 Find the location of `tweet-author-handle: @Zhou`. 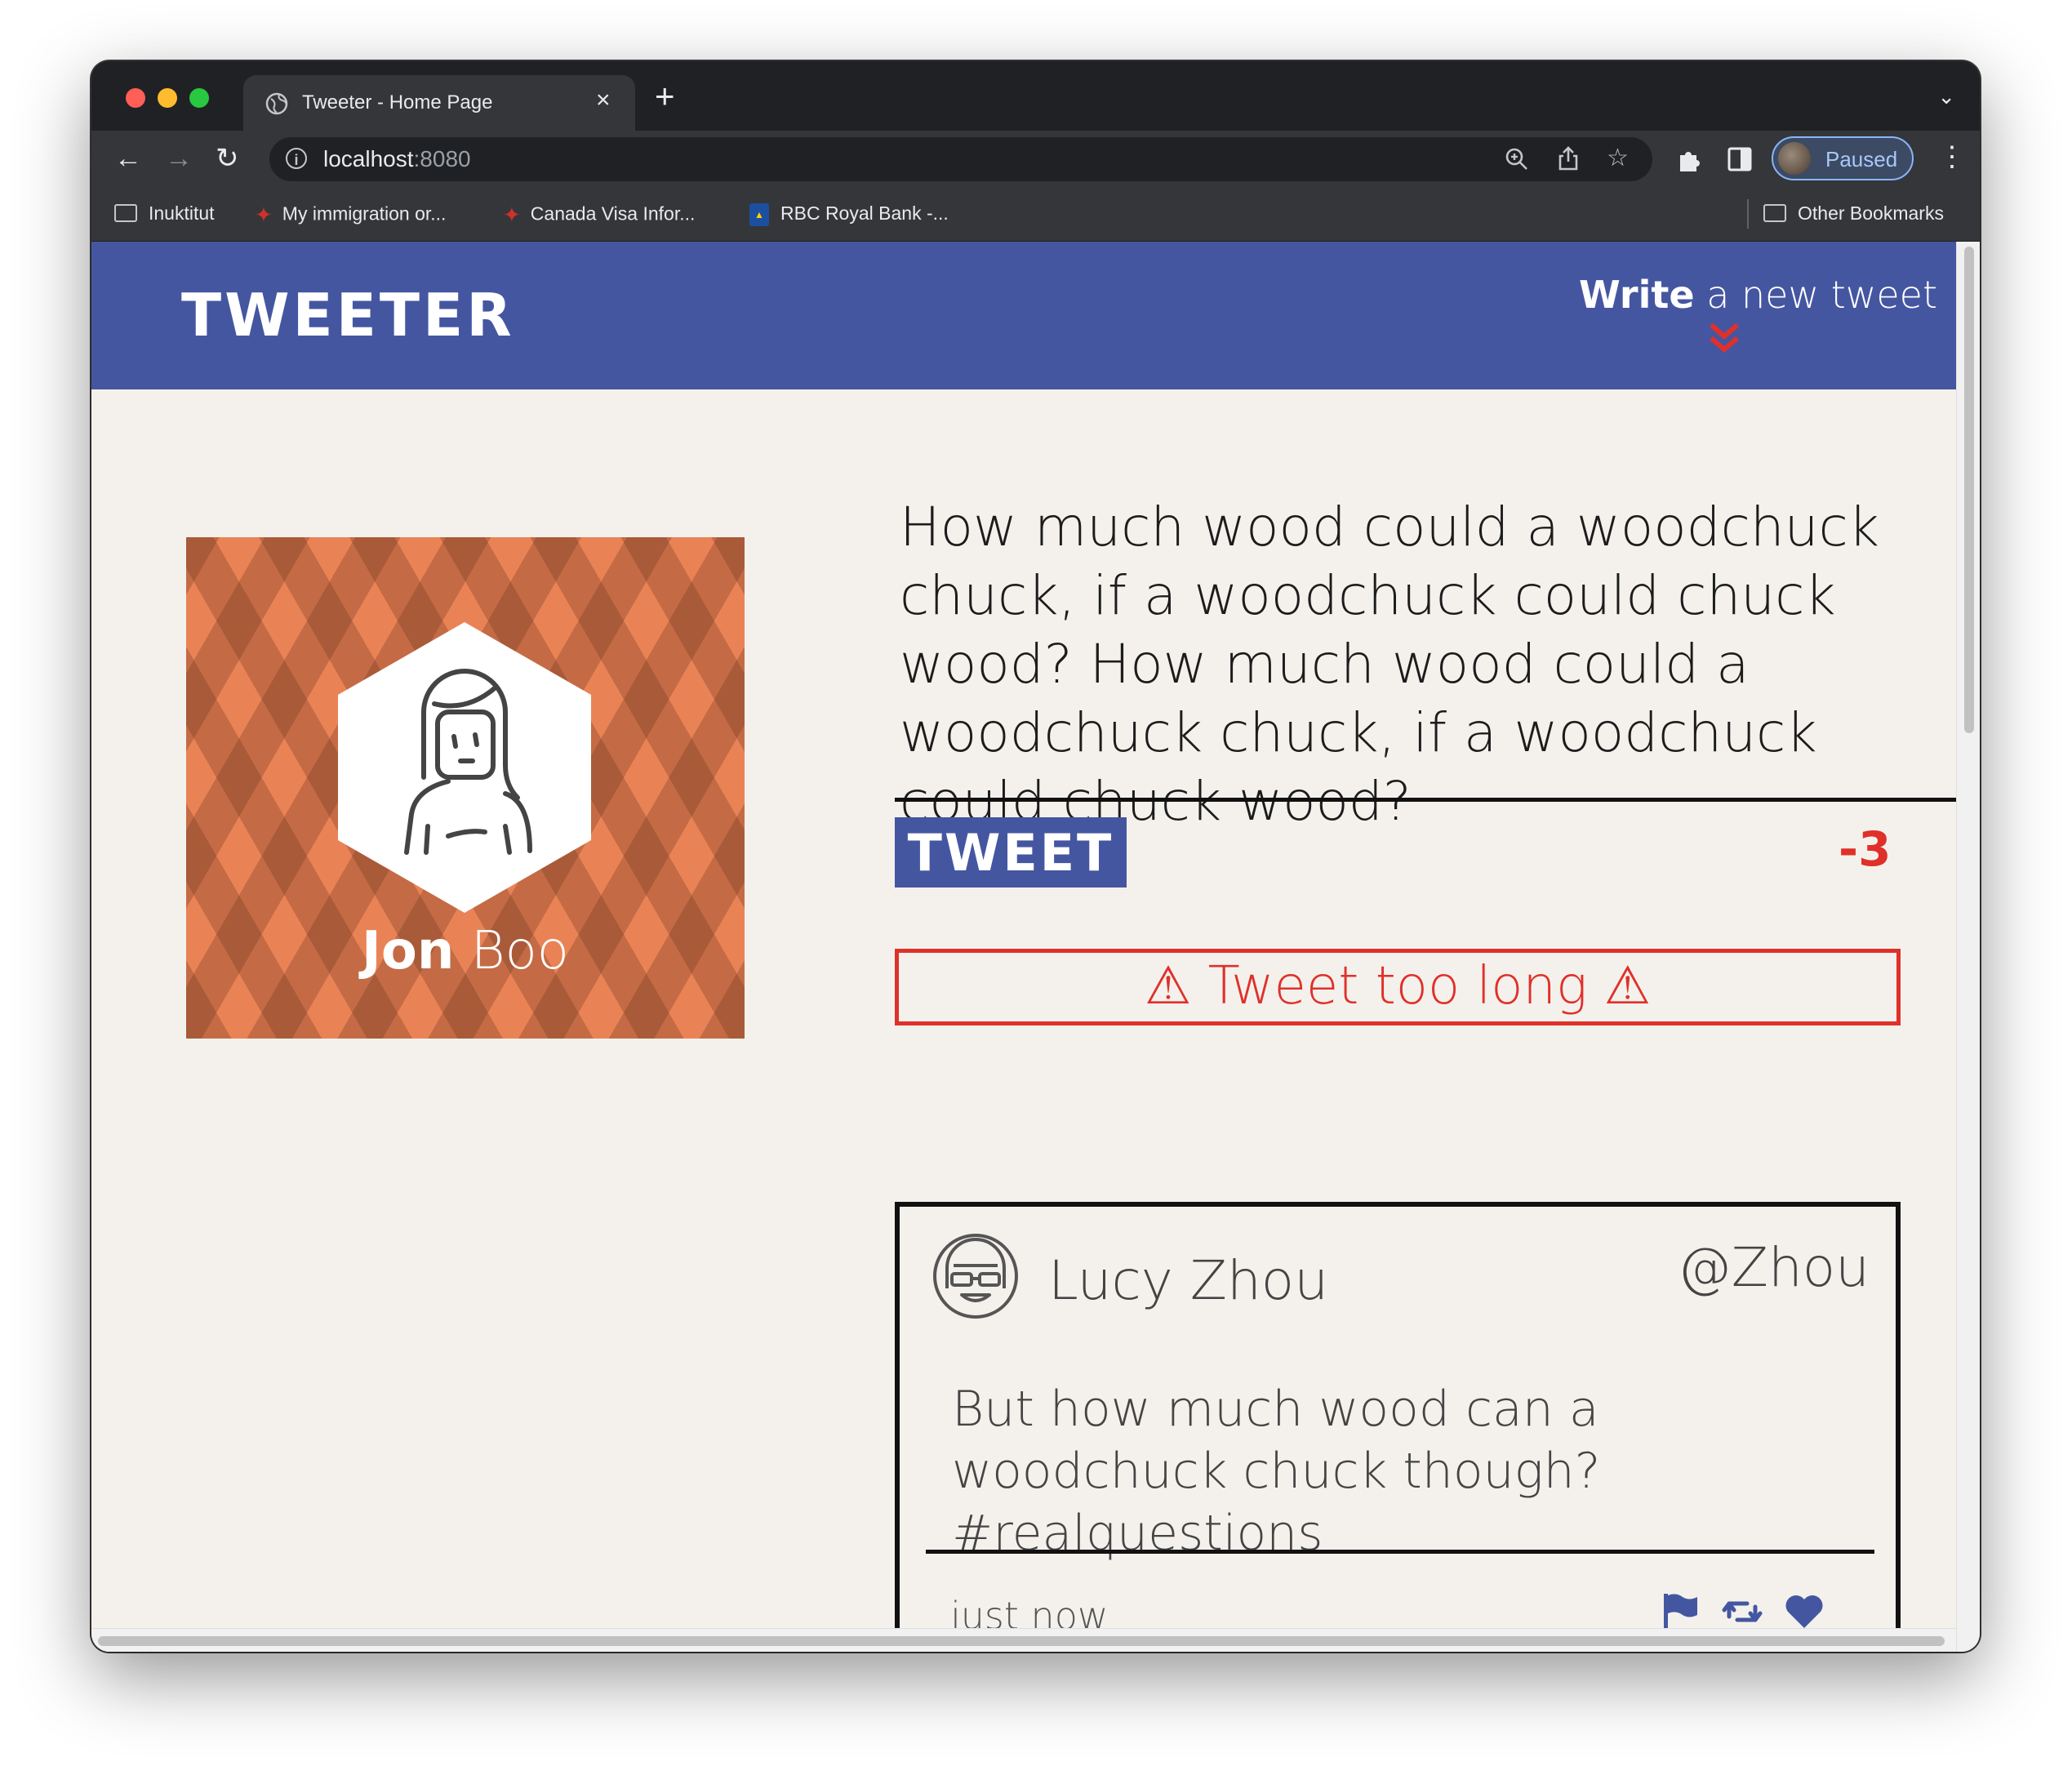

tweet-author-handle: @Zhou is located at coordinates (1773, 1268).